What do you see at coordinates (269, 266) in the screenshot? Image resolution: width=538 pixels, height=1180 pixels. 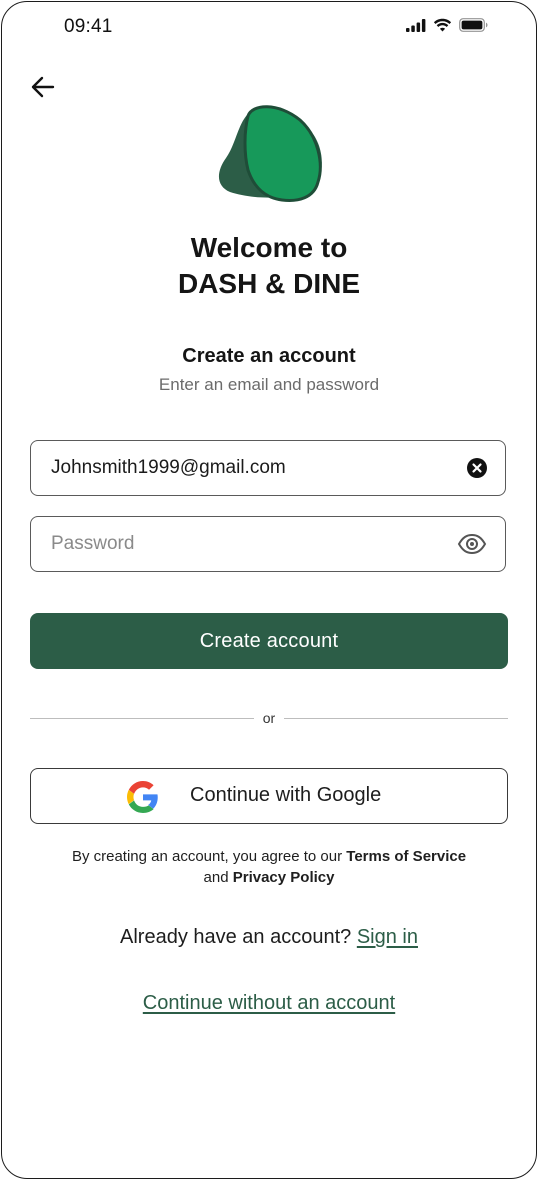 I see `welcome-heading: Welcome to DASH & DINE` at bounding box center [269, 266].